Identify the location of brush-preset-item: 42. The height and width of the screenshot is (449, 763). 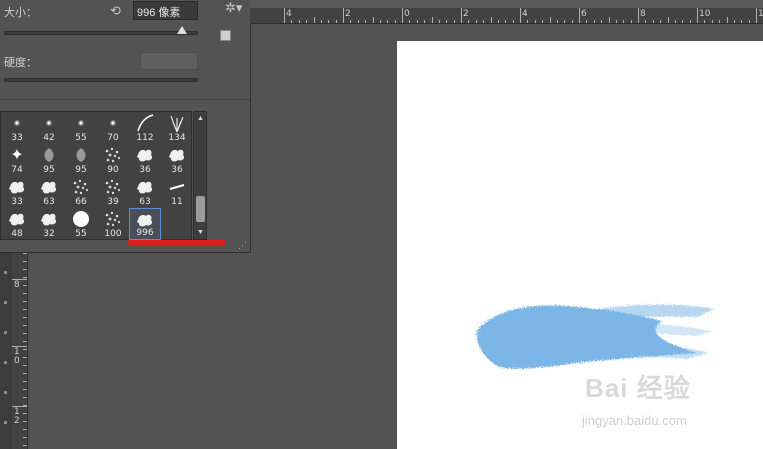
(49, 128).